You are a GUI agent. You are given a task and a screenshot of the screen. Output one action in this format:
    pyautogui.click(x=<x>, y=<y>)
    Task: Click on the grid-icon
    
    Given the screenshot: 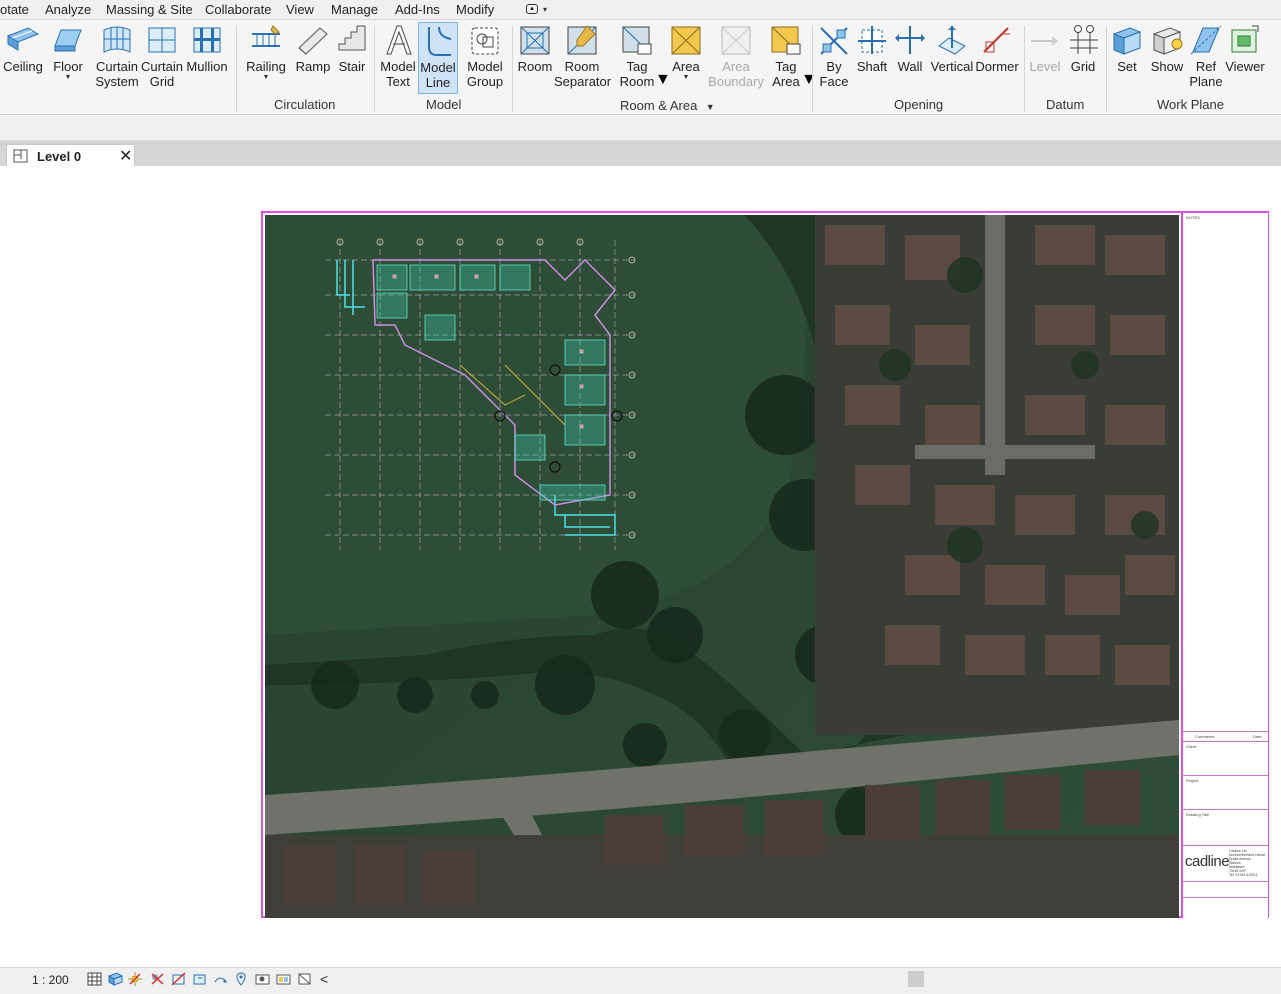 What is the action you would take?
    pyautogui.click(x=1084, y=39)
    